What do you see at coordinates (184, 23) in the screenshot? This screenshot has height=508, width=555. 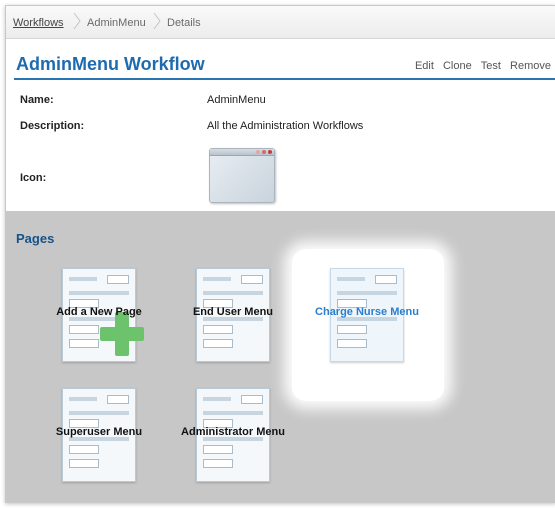 I see `breadcrumb-details: Details` at bounding box center [184, 23].